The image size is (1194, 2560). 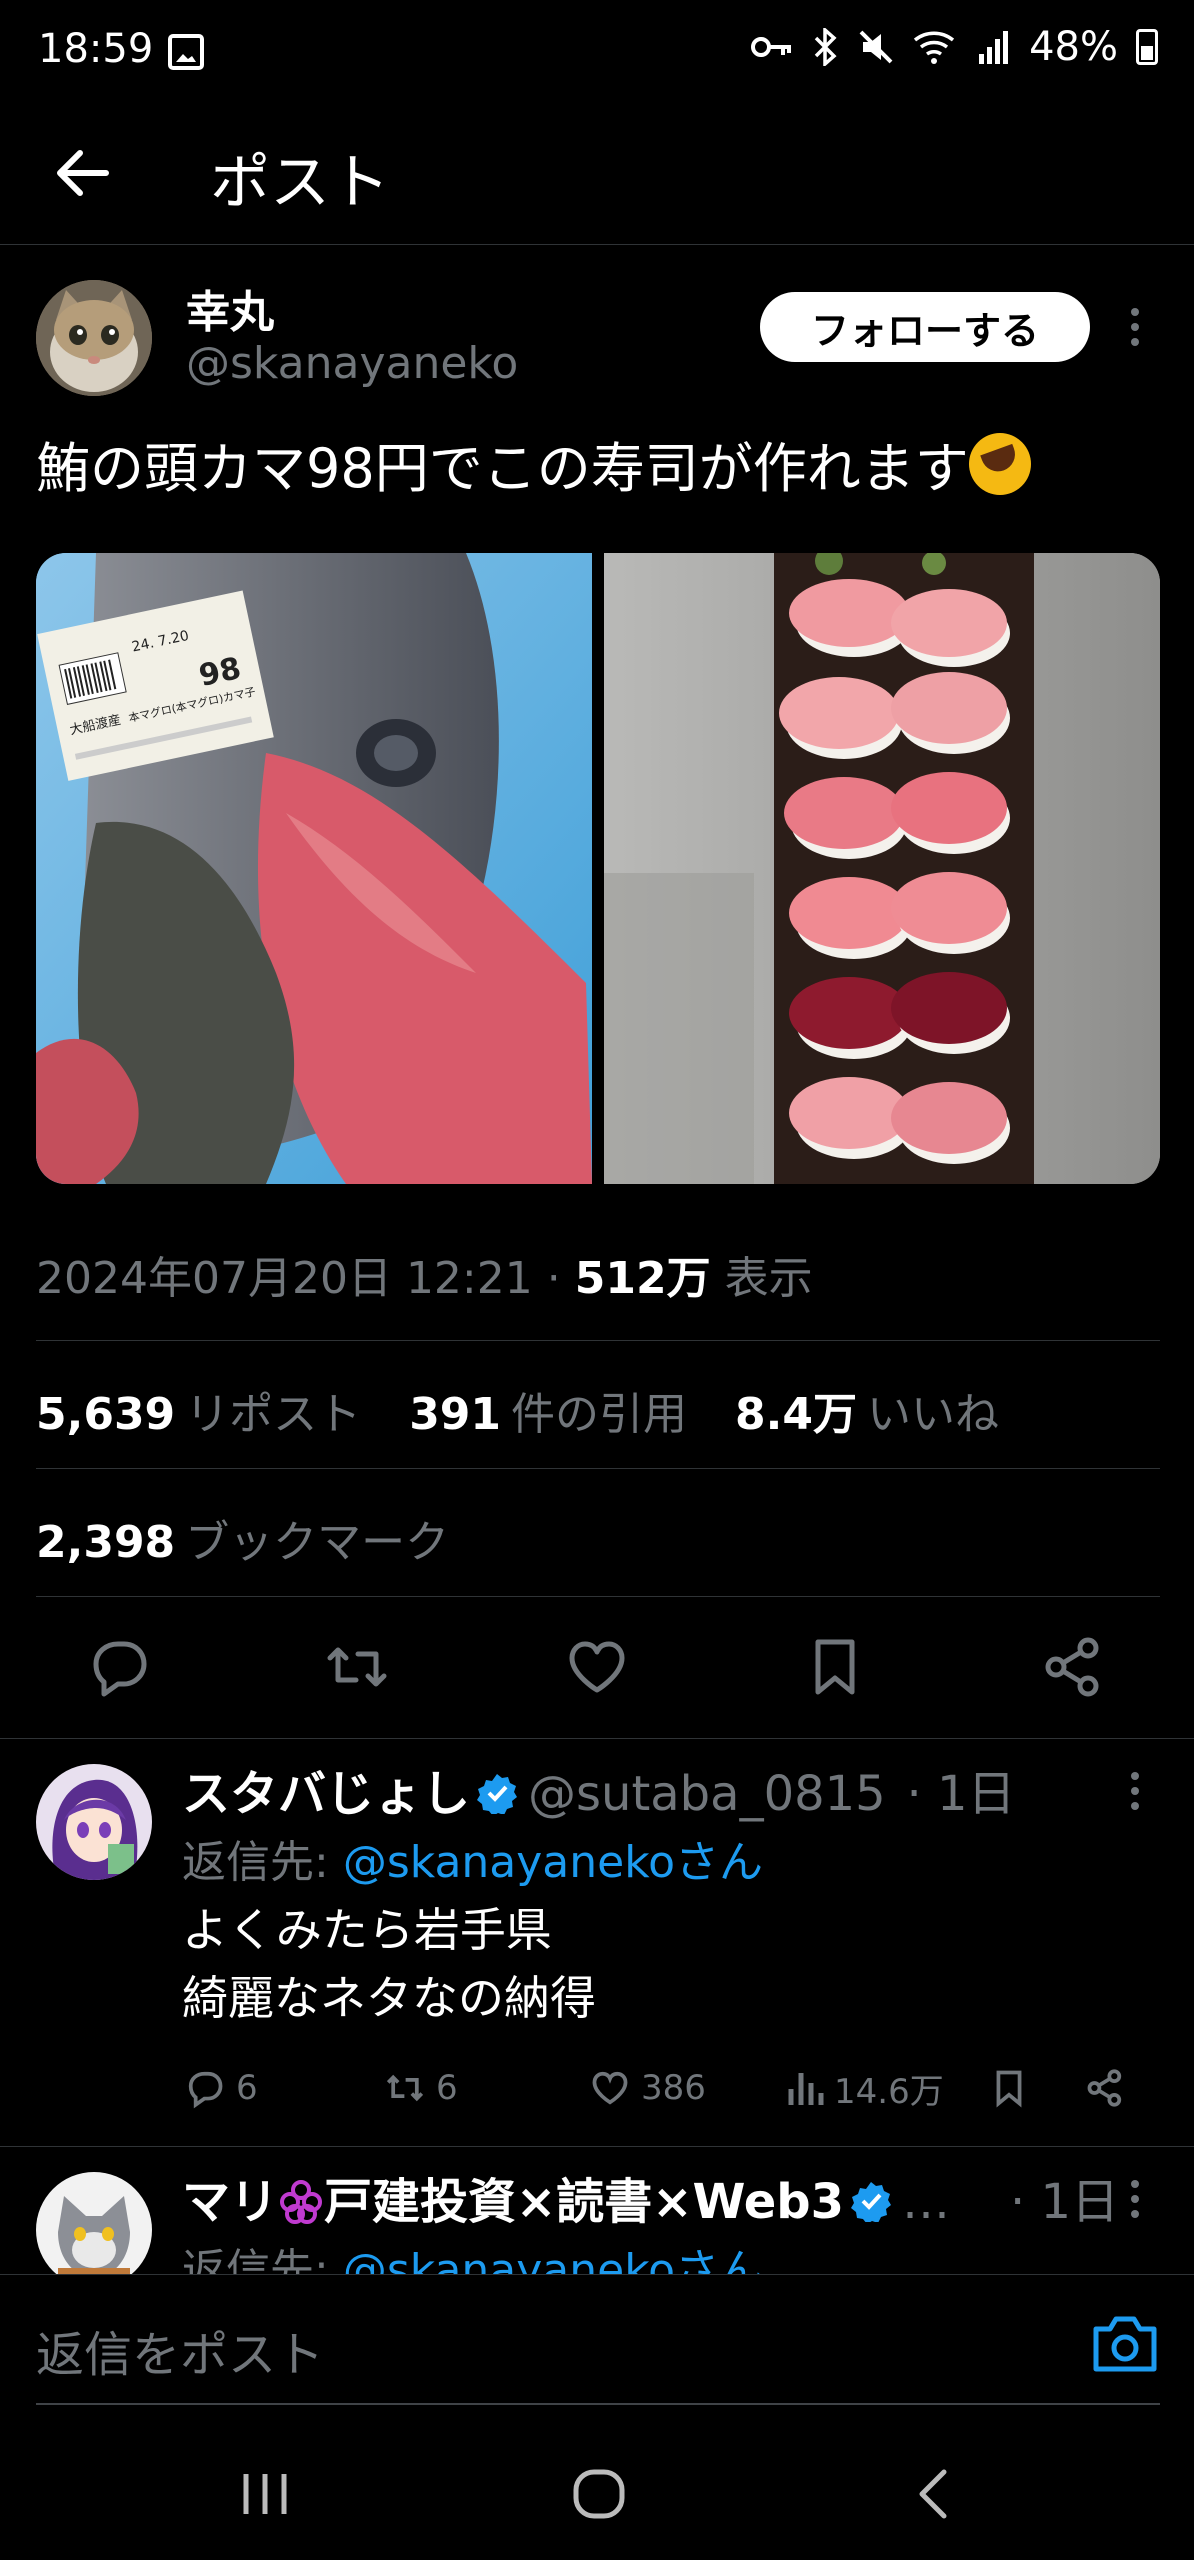 I want to click on reply-reply-button: 6, so click(x=220, y=2088).